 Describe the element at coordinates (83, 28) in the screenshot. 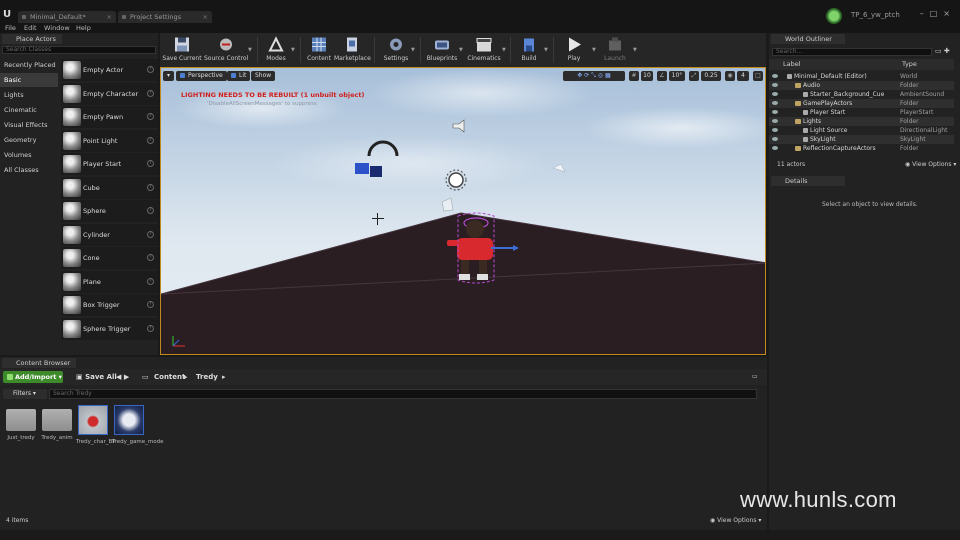

I see `menu-help: Help` at that location.